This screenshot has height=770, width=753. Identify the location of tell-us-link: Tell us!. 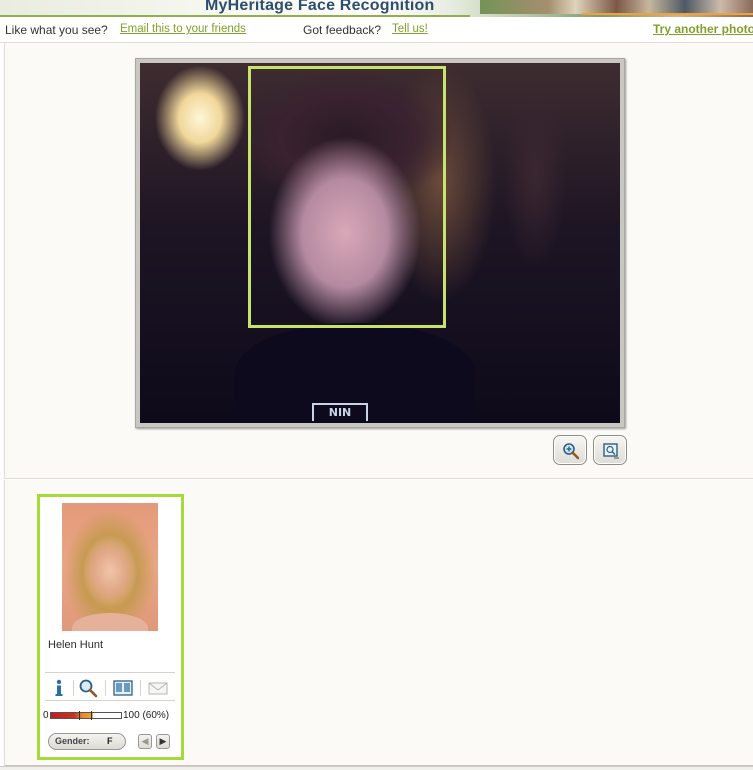
(410, 29).